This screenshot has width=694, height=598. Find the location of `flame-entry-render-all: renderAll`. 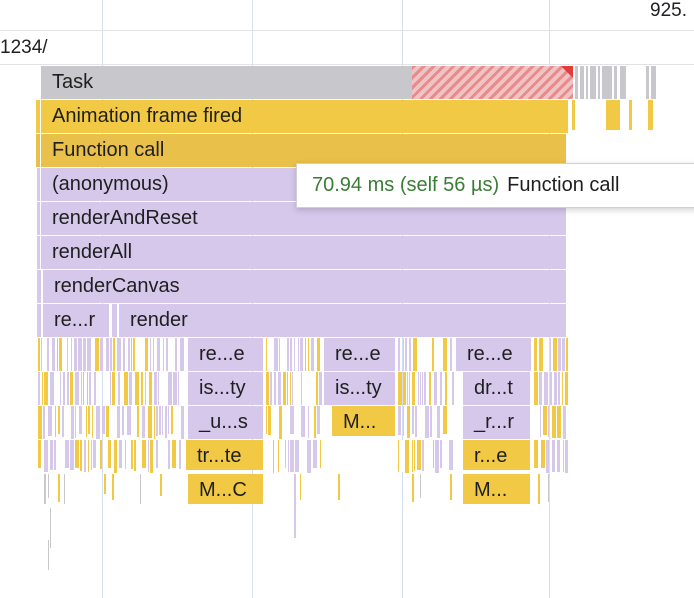

flame-entry-render-all: renderAll is located at coordinates (304, 252).